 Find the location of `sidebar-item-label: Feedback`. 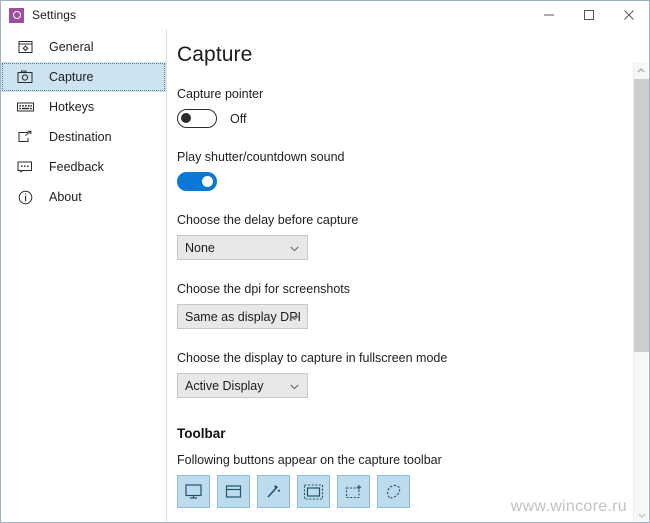

sidebar-item-label: Feedback is located at coordinates (76, 167).